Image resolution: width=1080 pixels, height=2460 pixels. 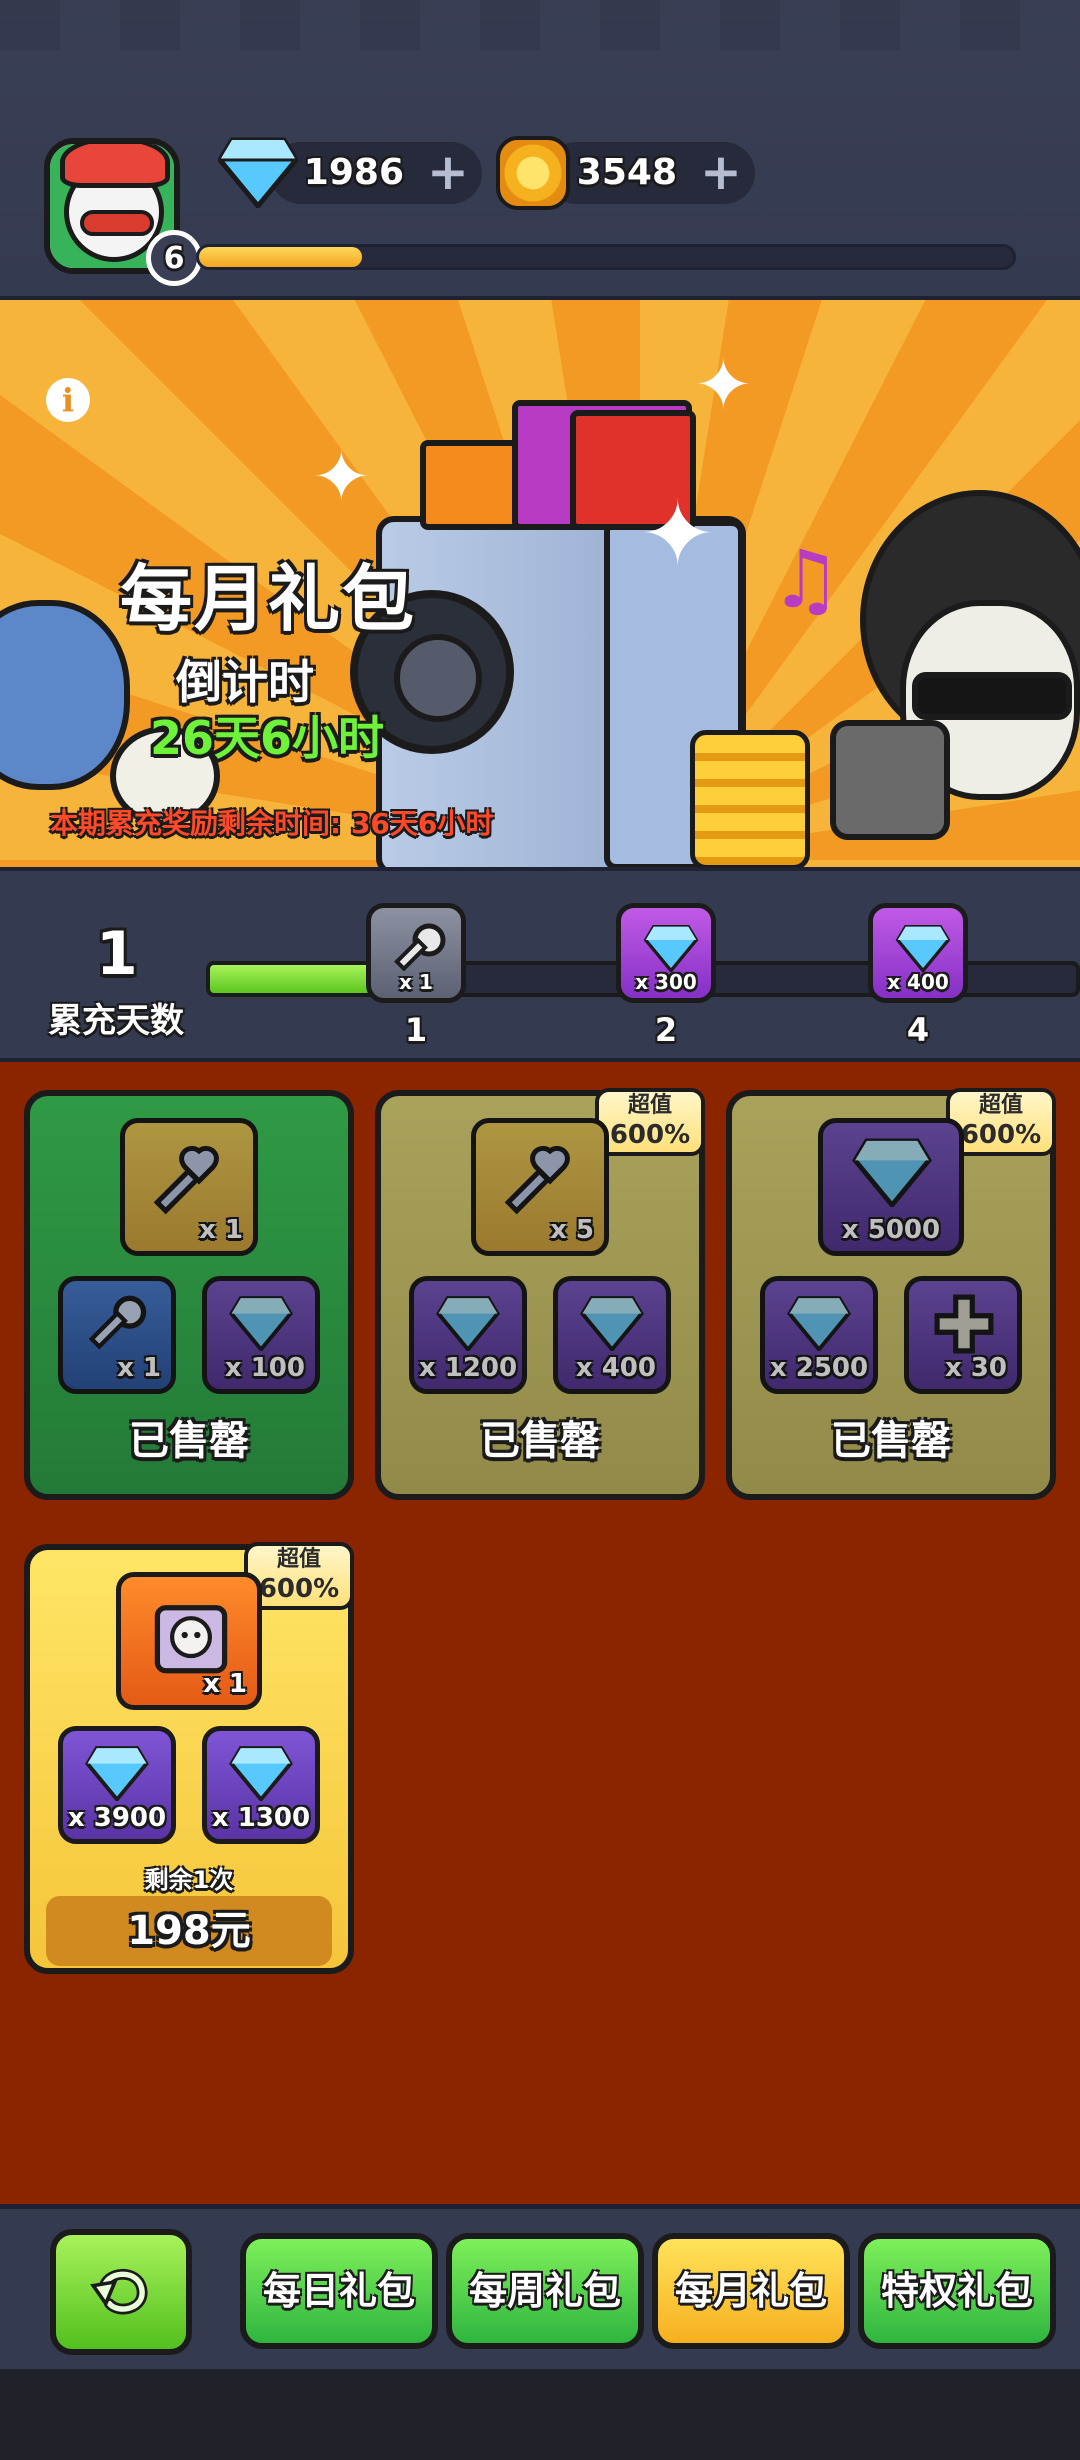 What do you see at coordinates (957, 2291) in the screenshot?
I see `tab-privilege-pack: 特权礼包` at bounding box center [957, 2291].